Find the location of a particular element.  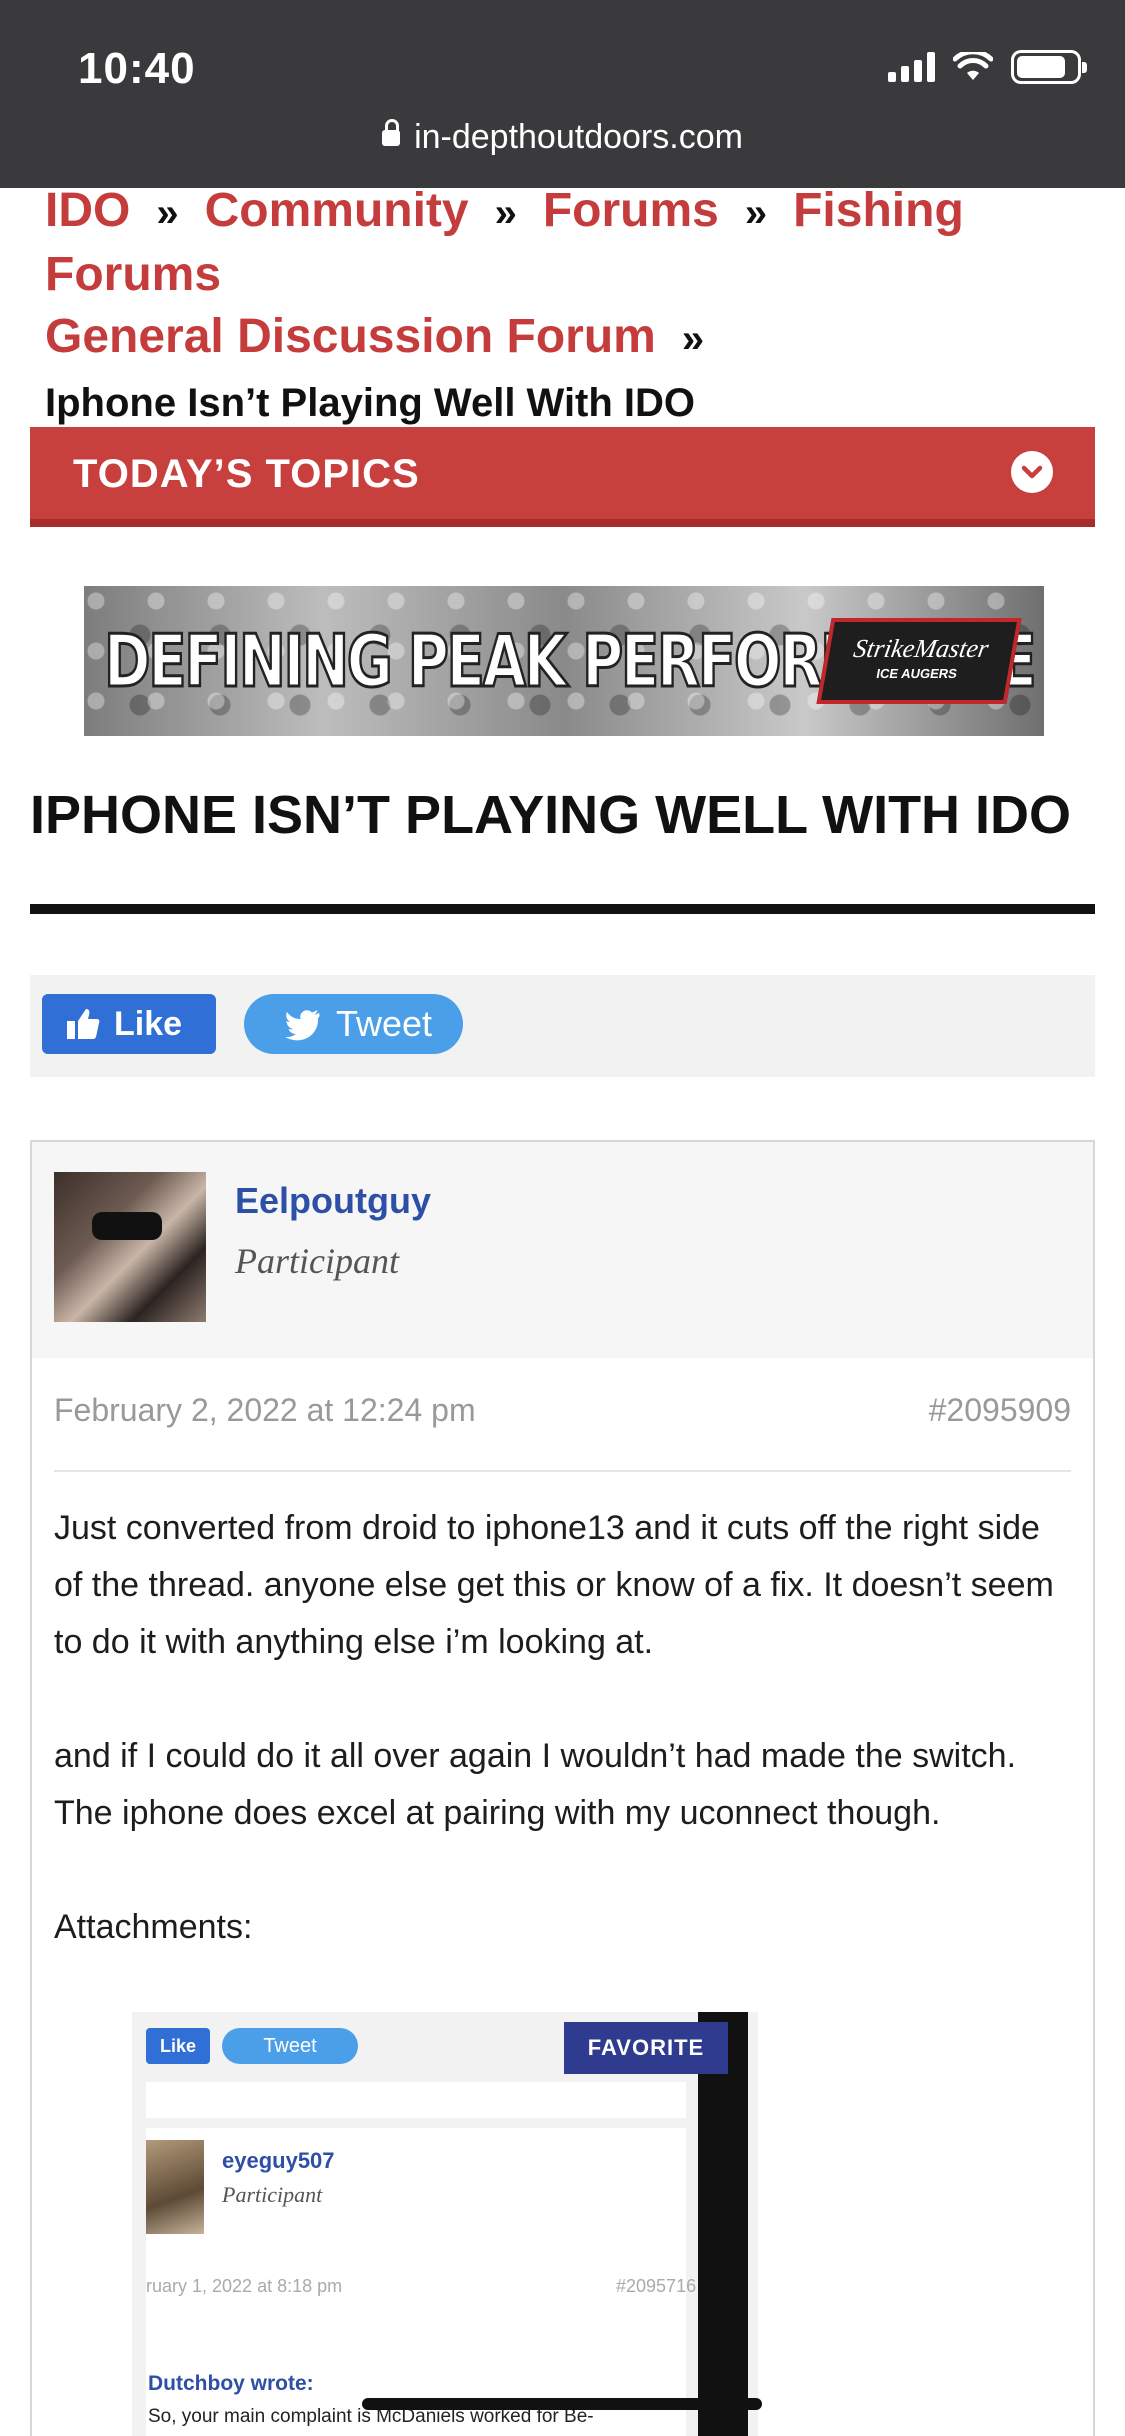

post-author: Eelpoutguy is located at coordinates (333, 1201).